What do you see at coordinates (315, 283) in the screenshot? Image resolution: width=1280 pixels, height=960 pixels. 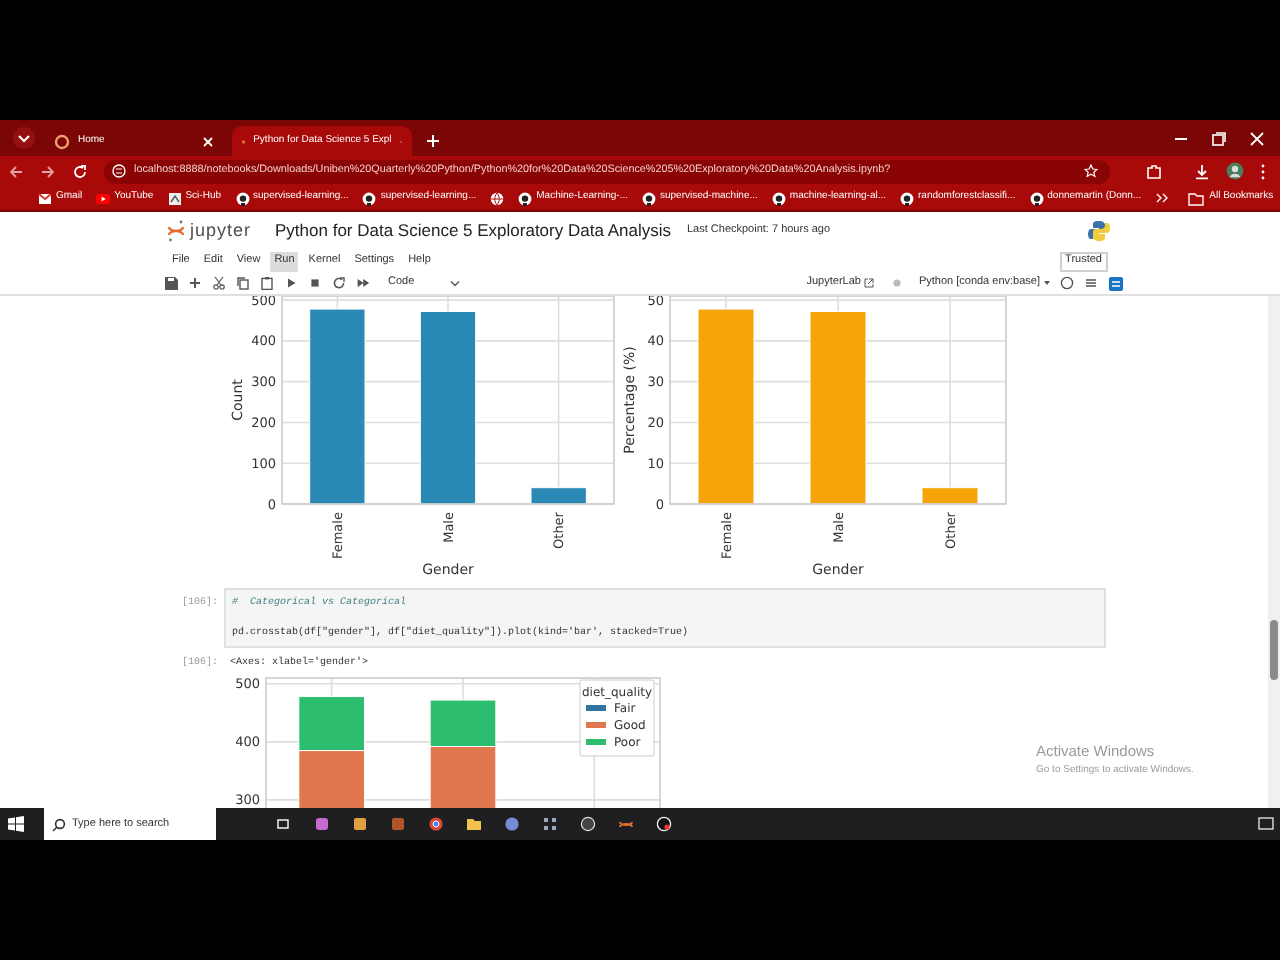 I see `stop-icon` at bounding box center [315, 283].